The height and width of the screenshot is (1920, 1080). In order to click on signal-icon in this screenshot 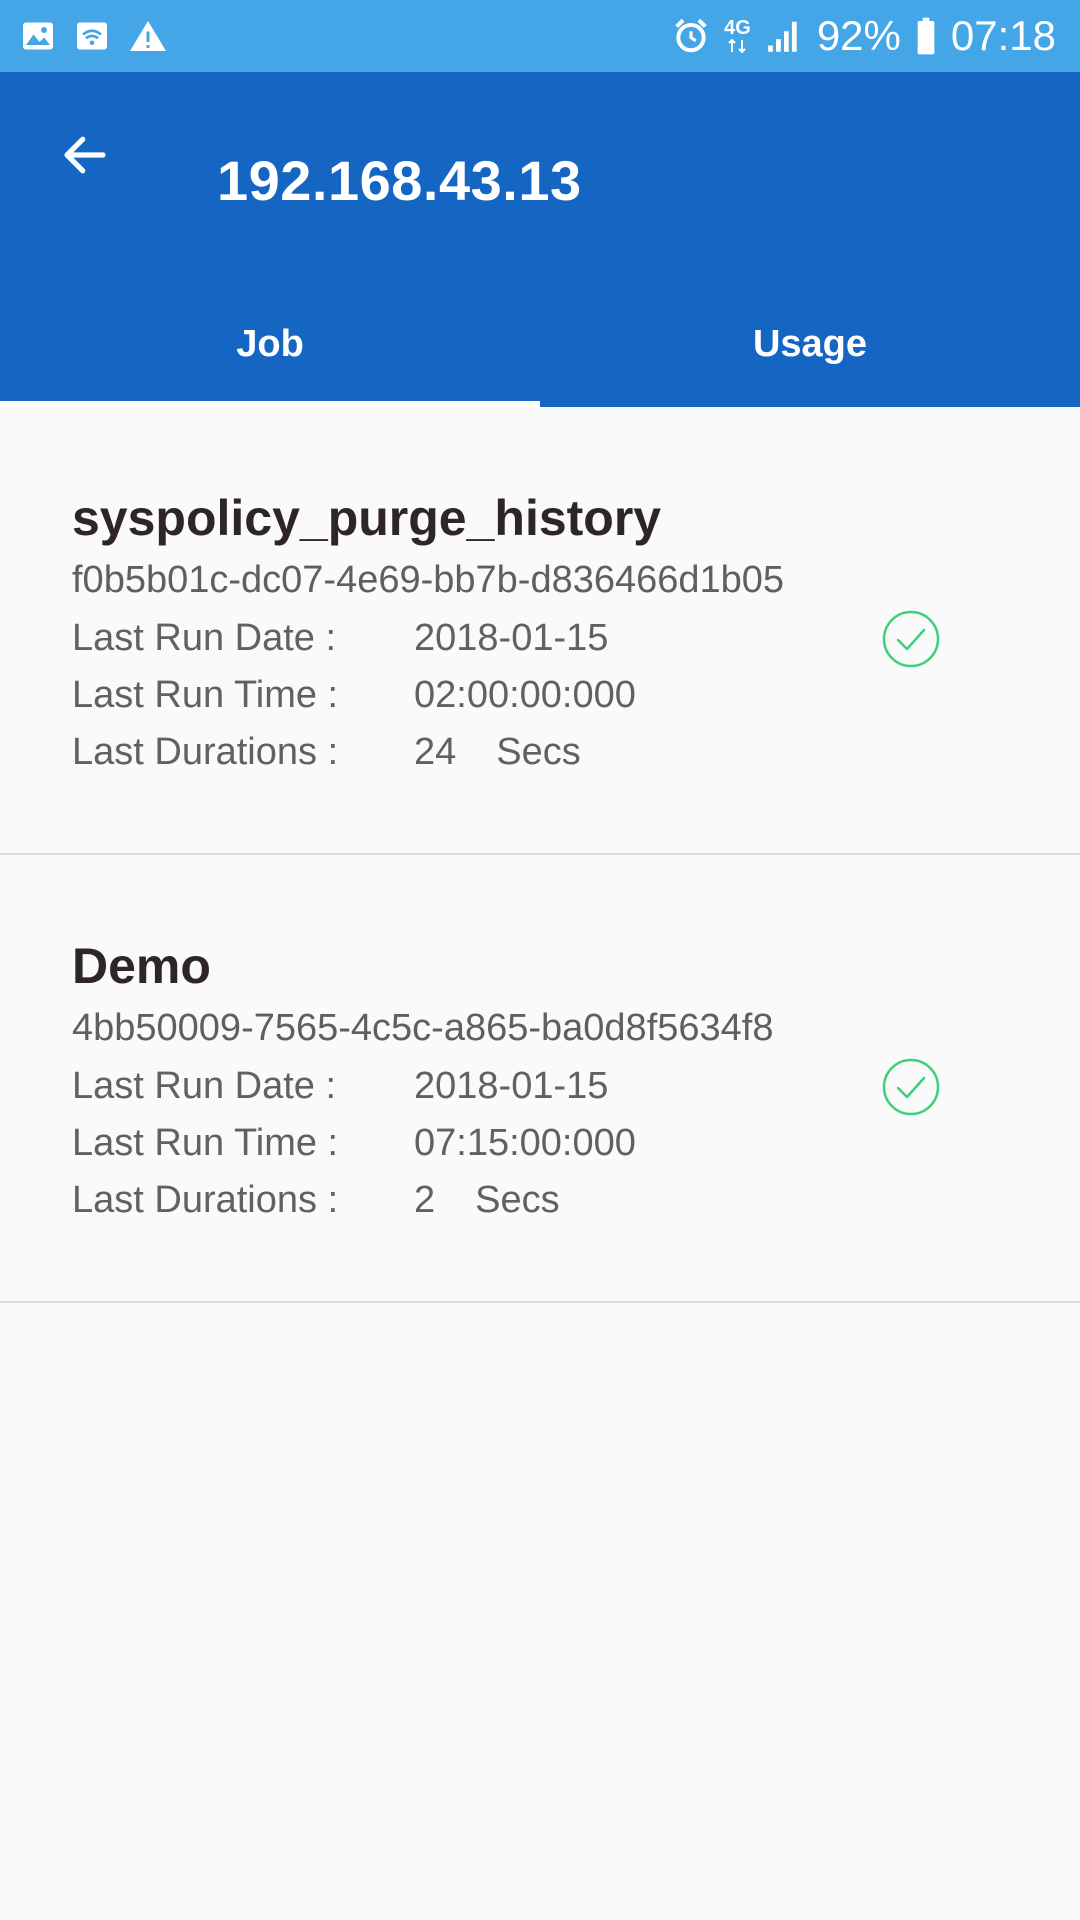, I will do `click(784, 36)`.